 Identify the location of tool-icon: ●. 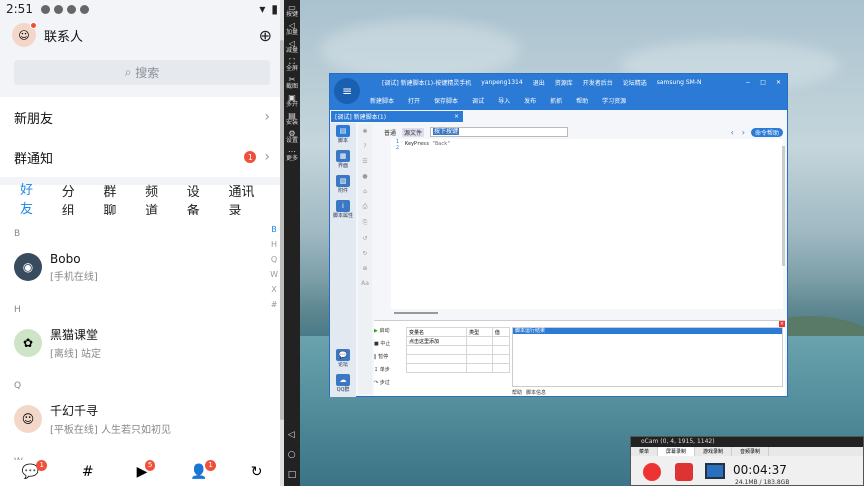
(364, 176).